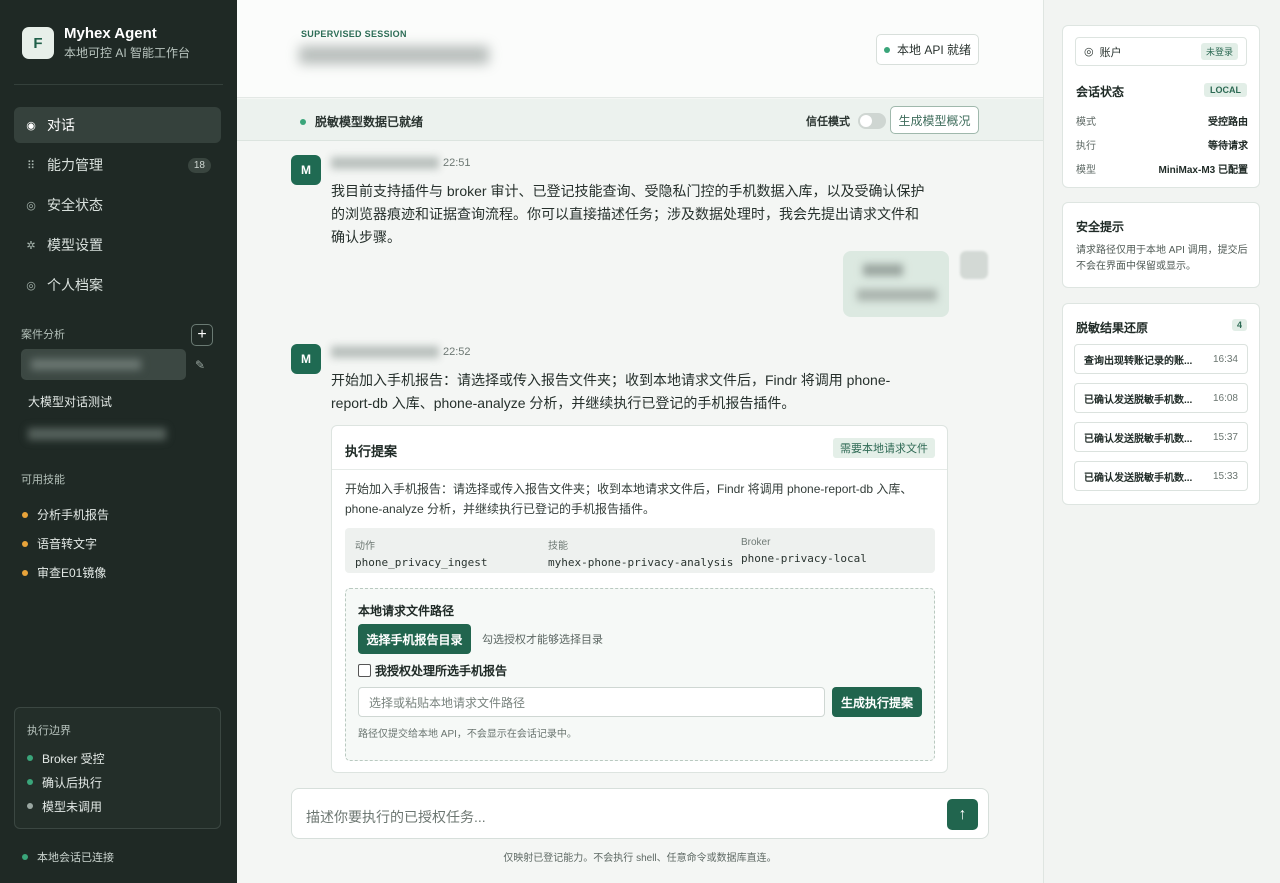 This screenshot has height=883, width=1280. I want to click on skill-item: 审查E01镜像, so click(65, 572).